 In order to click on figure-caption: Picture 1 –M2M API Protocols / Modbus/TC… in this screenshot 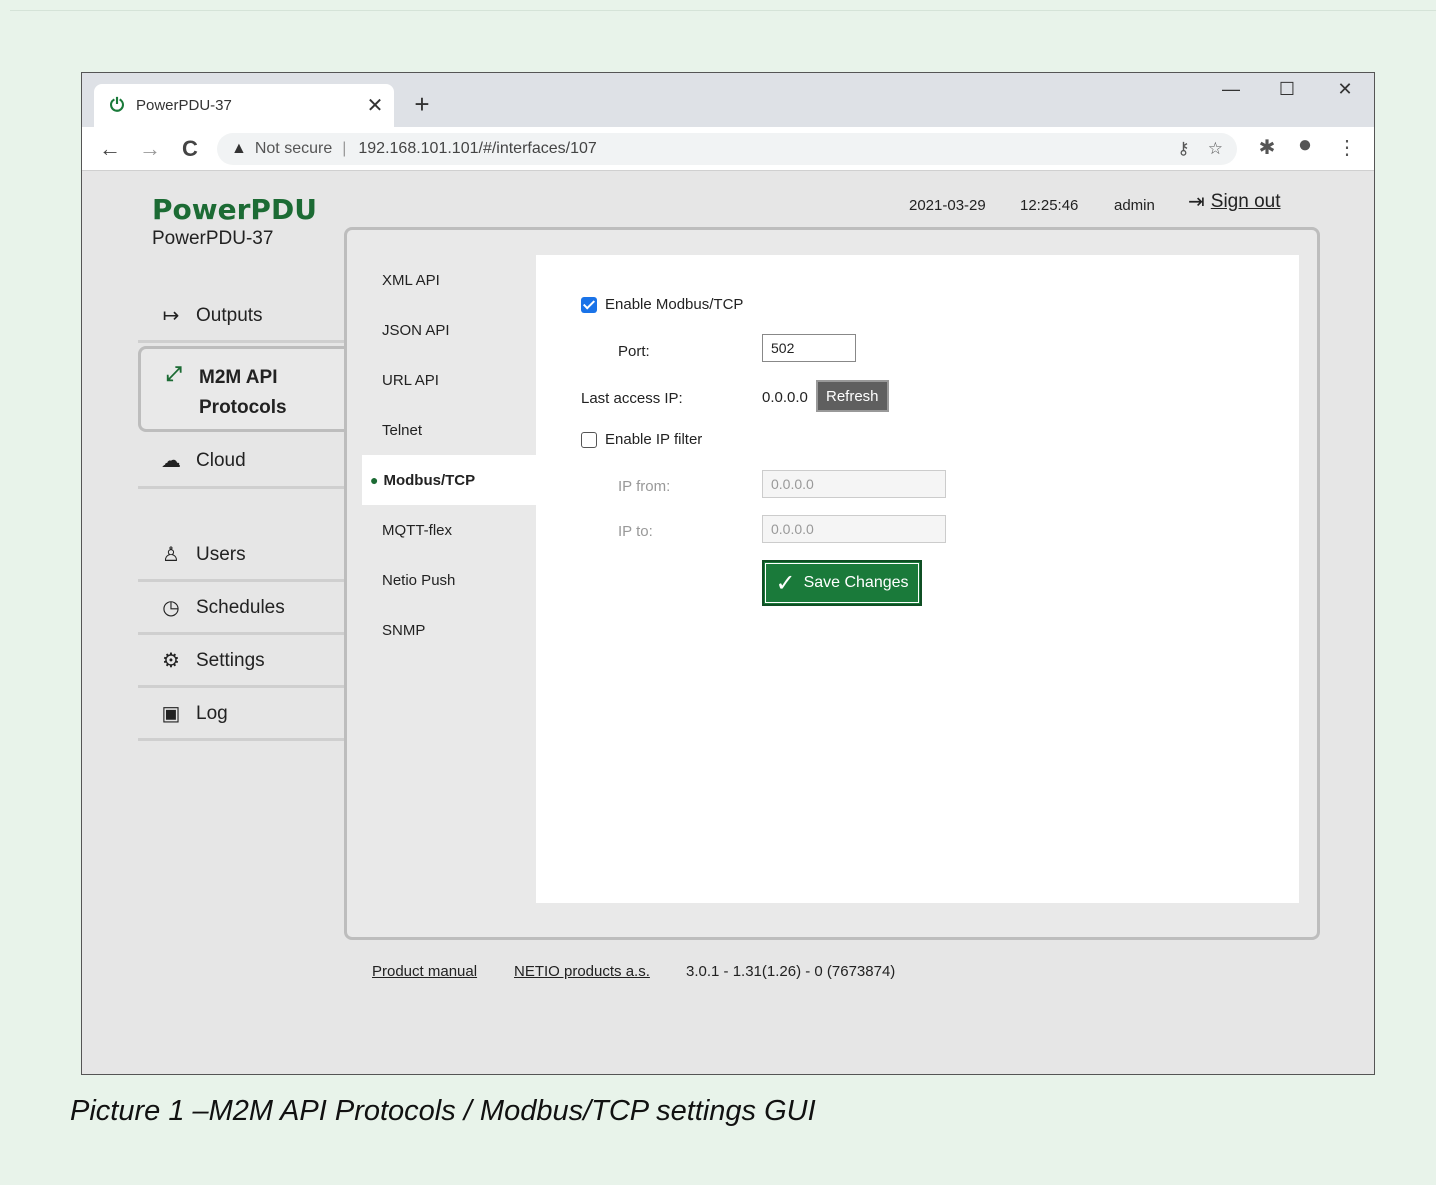, I will do `click(443, 1111)`.